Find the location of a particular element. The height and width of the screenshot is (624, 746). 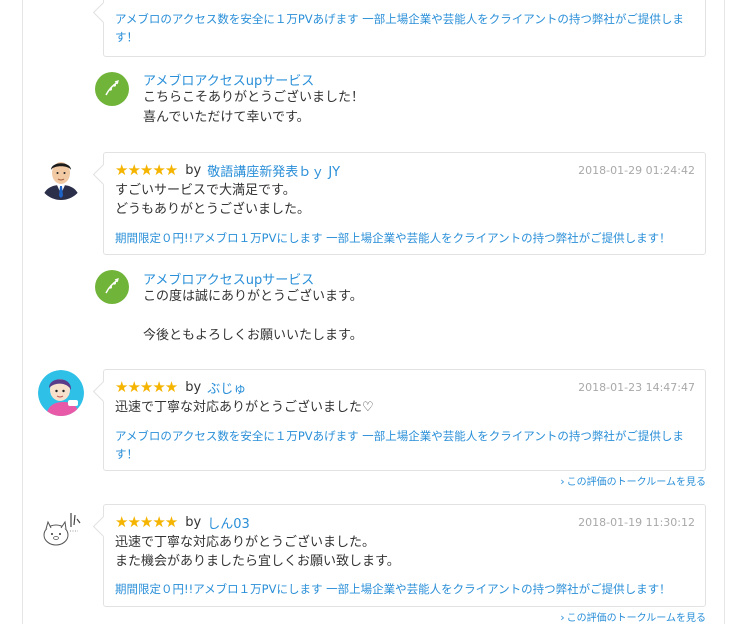

seller-reply-text: この度は誠にありがとうございます。 今後ともよろしくお願いいたします。 is located at coordinates (253, 316).